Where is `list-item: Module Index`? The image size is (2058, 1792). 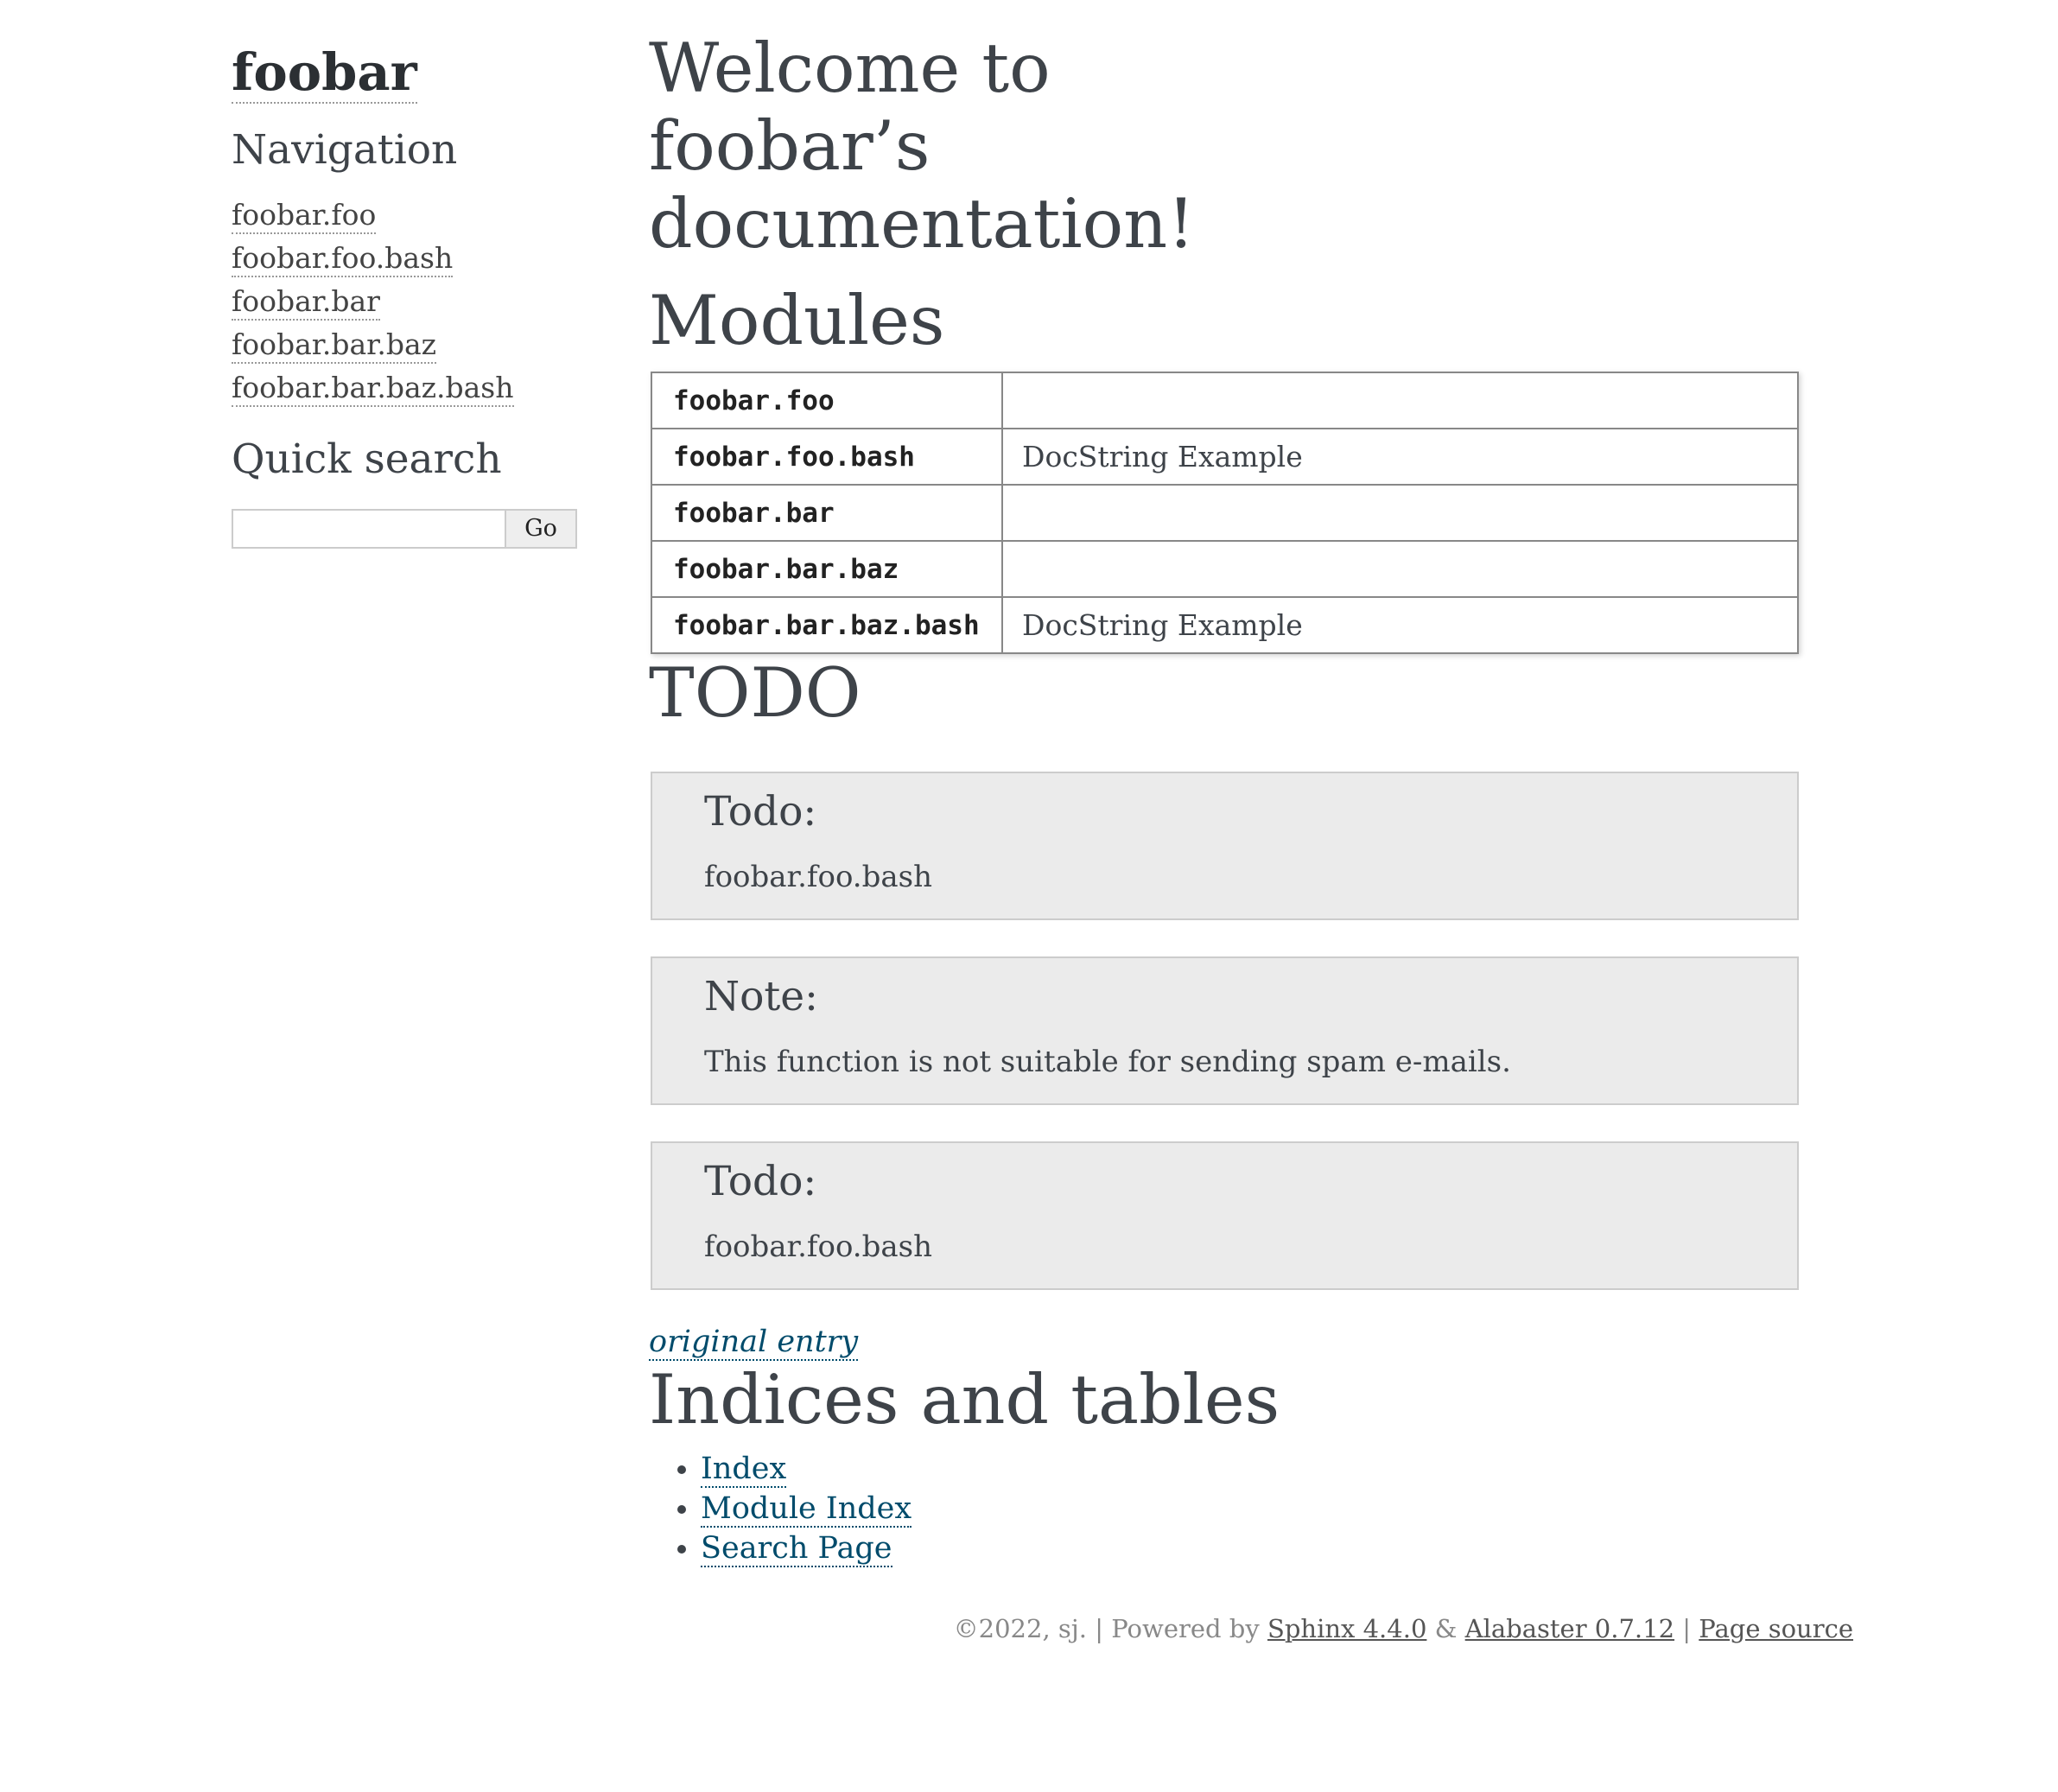 list-item: Module Index is located at coordinates (1249, 1508).